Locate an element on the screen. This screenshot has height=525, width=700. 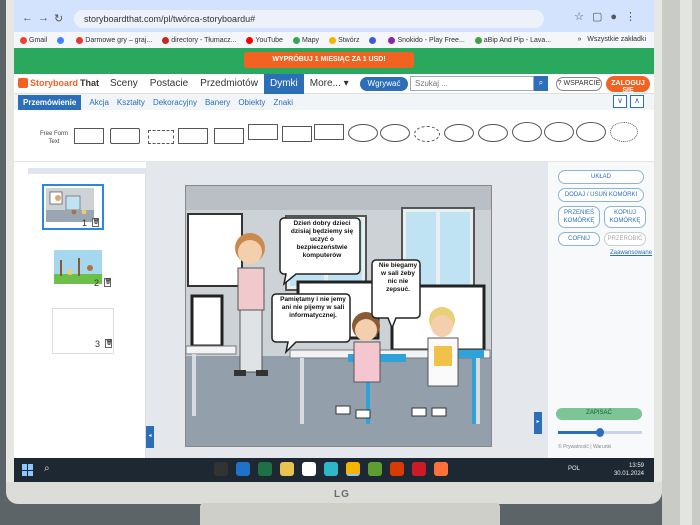
menu-item-4: More... ▾ is located at coordinates (329, 84).